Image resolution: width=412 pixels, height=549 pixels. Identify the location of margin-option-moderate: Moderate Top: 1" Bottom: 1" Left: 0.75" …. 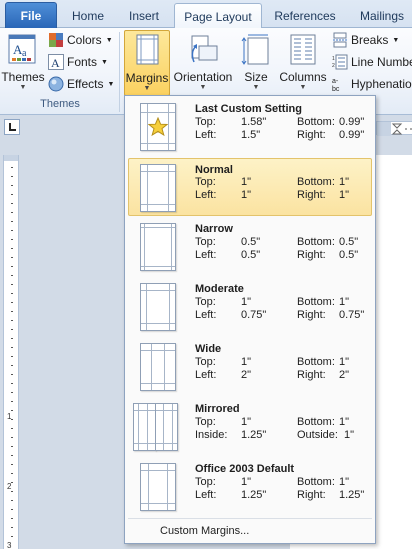
(250, 307).